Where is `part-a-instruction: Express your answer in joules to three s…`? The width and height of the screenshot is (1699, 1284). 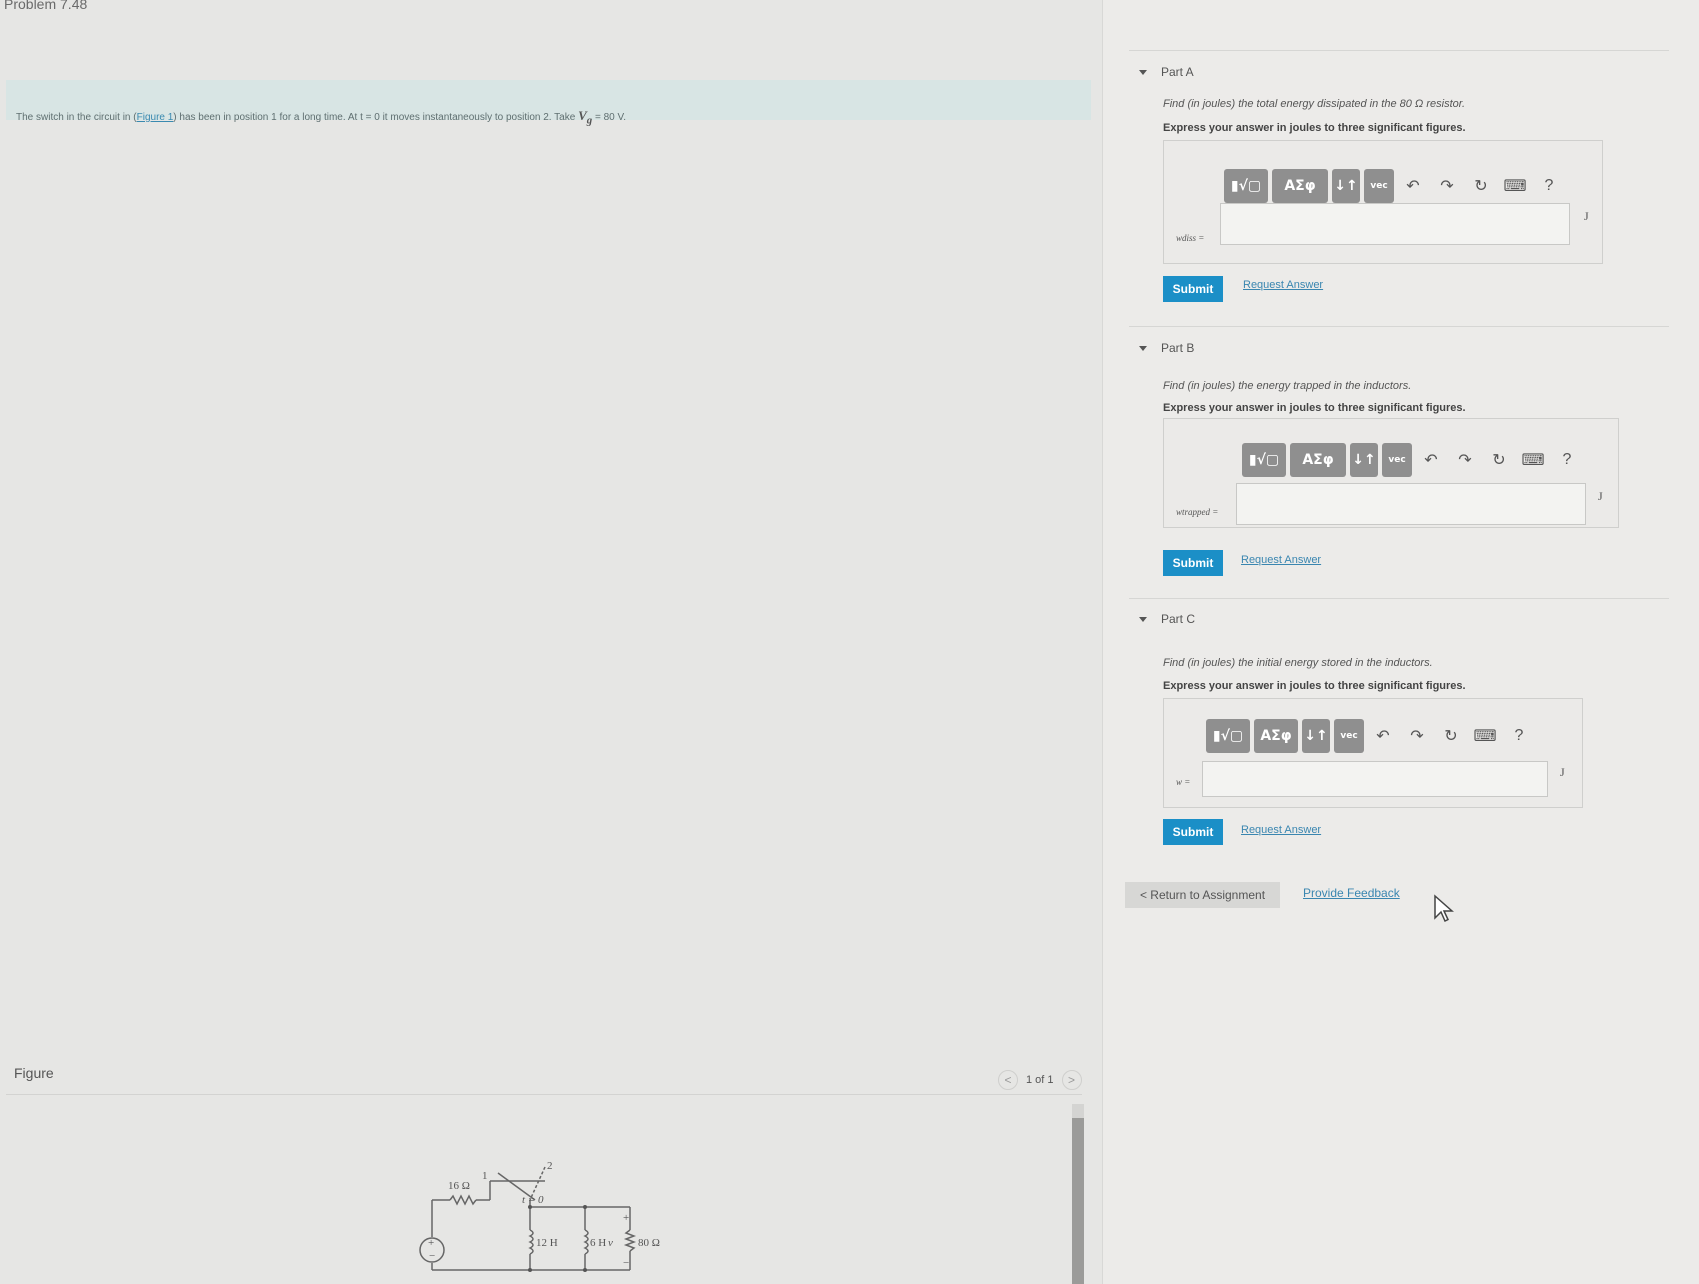
part-a-instruction: Express your answer in joules to three s… is located at coordinates (1314, 128).